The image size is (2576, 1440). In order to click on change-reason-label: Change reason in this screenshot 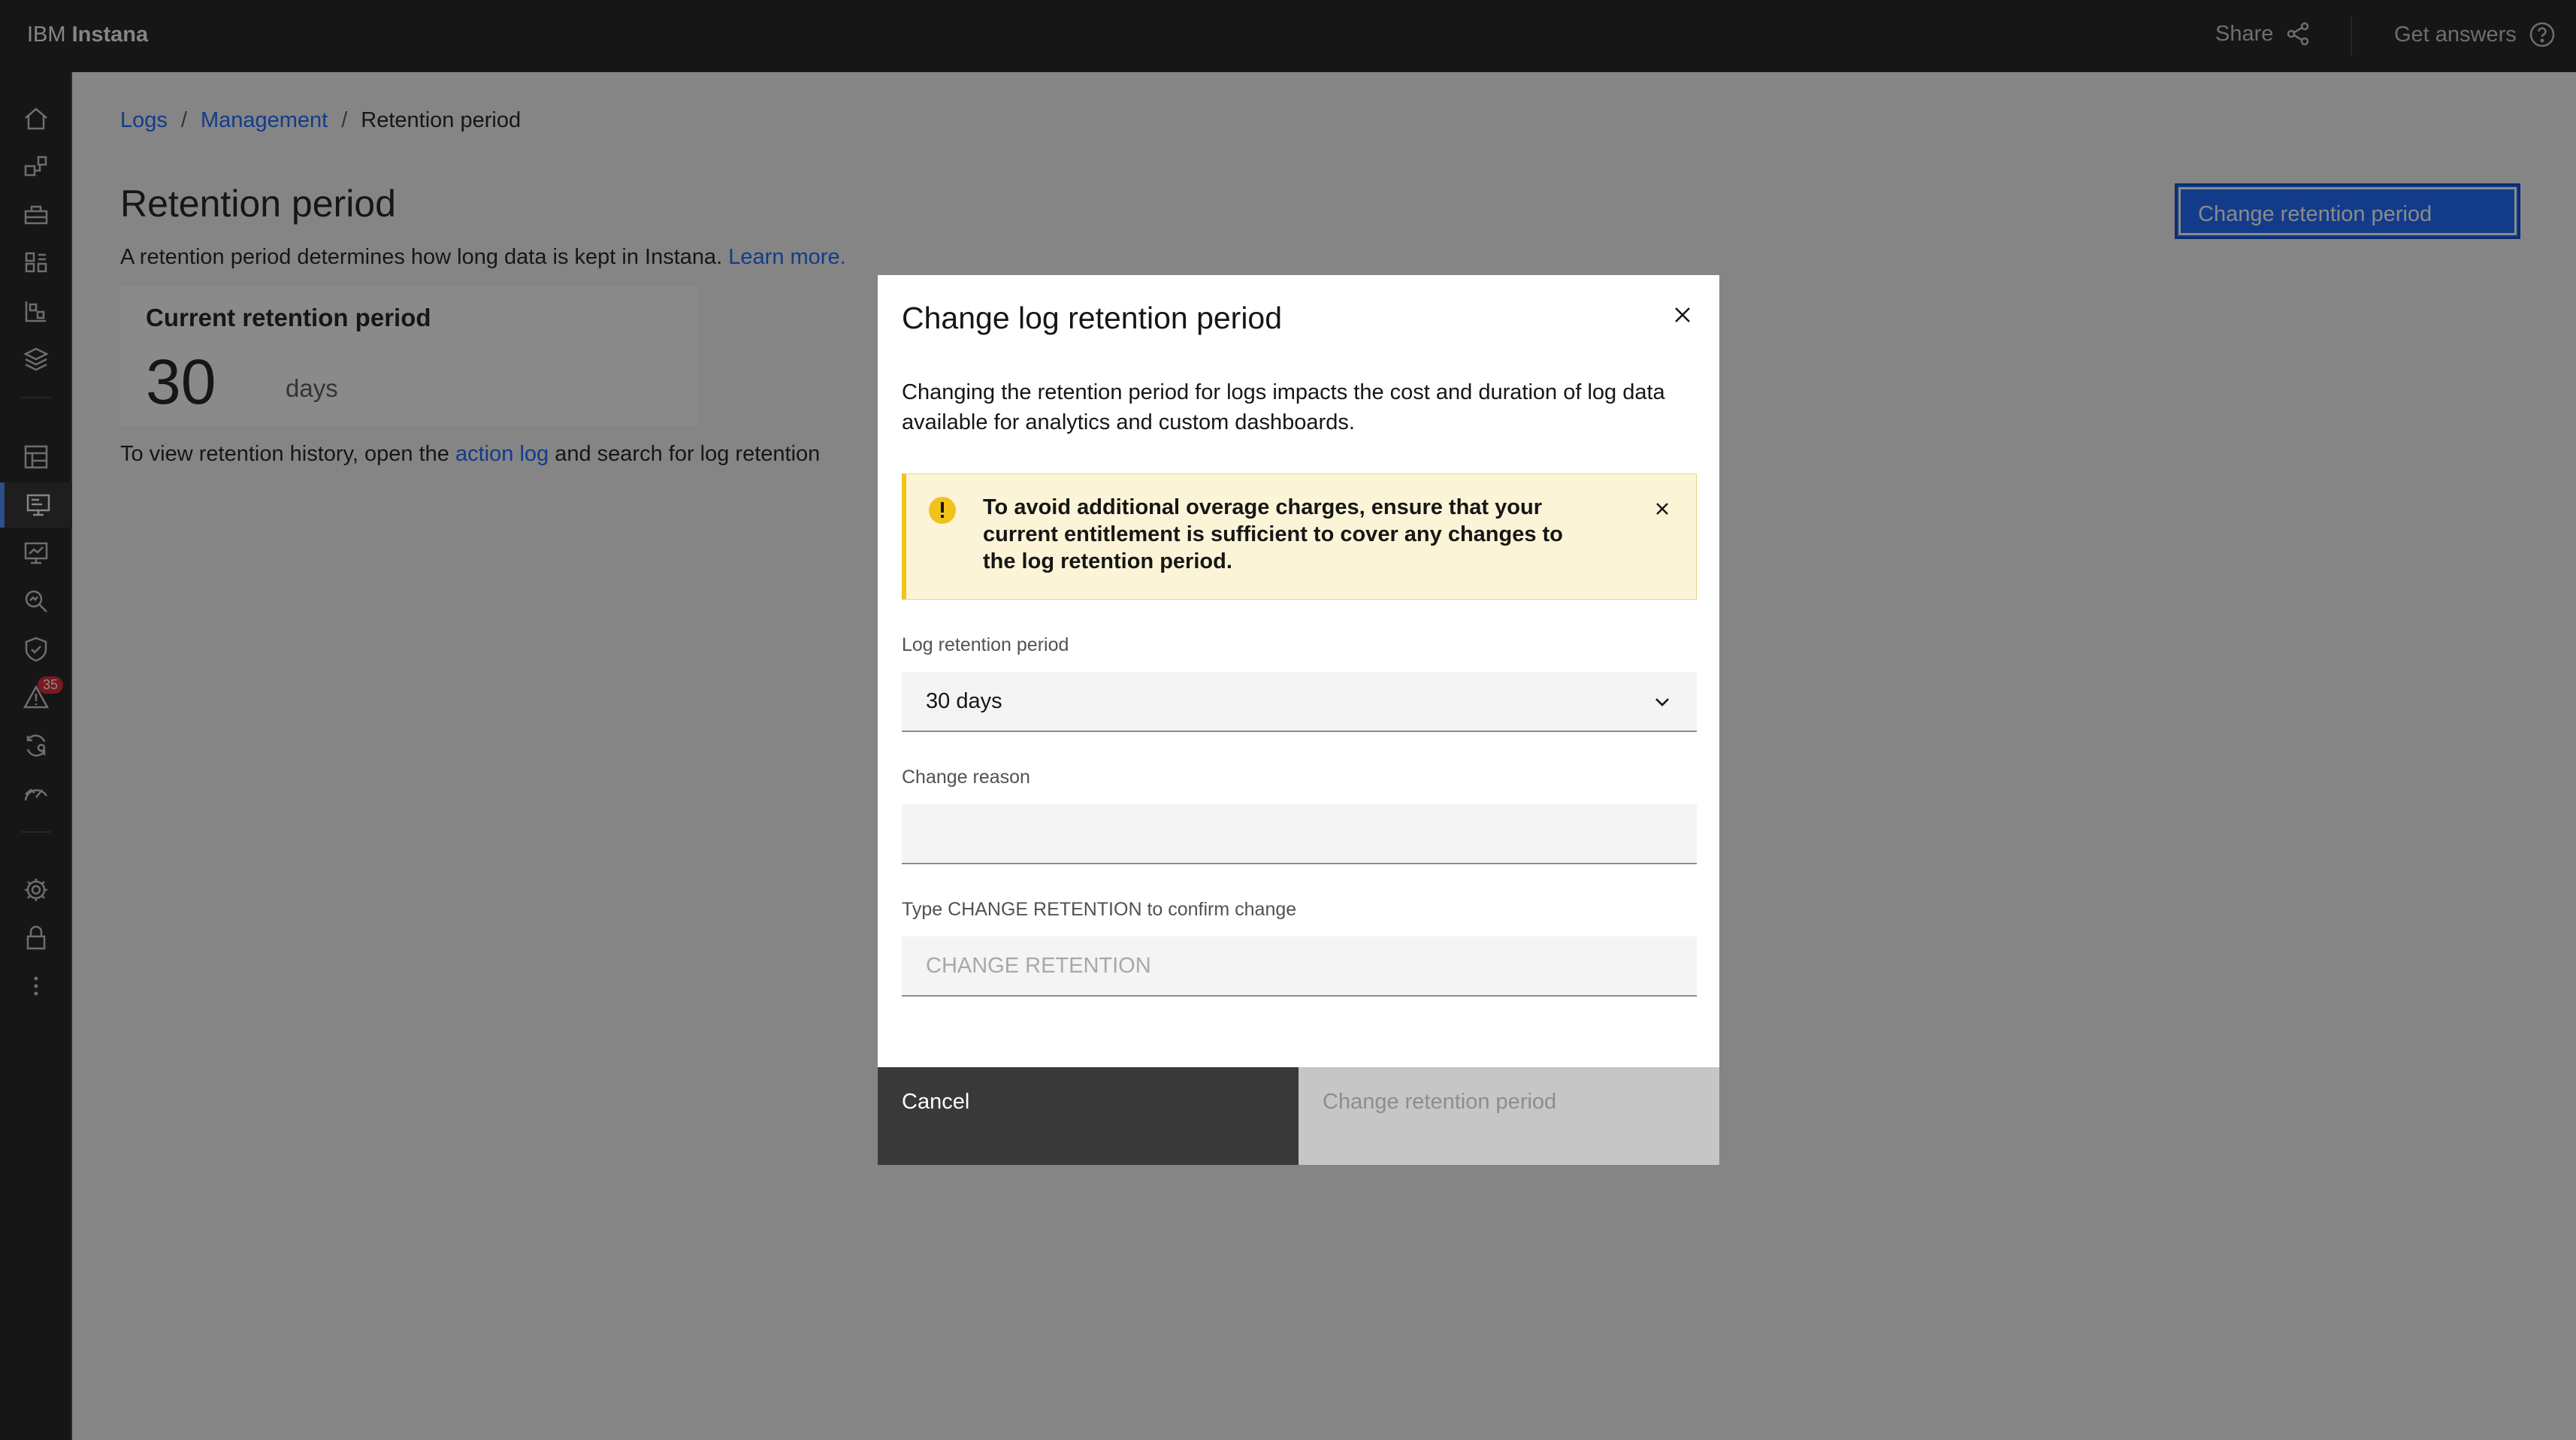, I will do `click(966, 777)`.